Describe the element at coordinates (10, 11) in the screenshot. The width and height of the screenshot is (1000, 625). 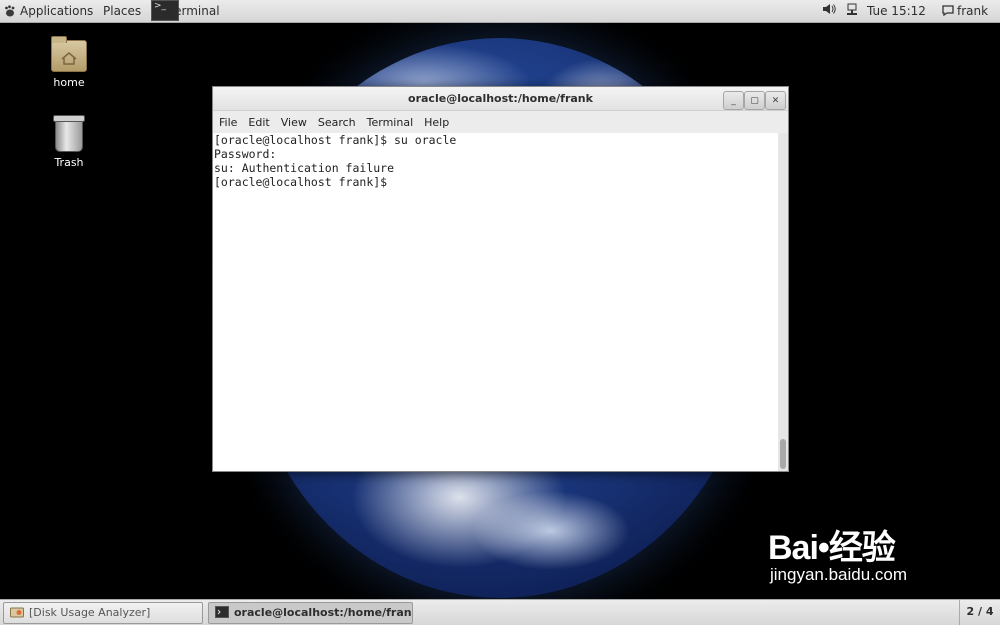
I see `gnome-foot-icon` at that location.